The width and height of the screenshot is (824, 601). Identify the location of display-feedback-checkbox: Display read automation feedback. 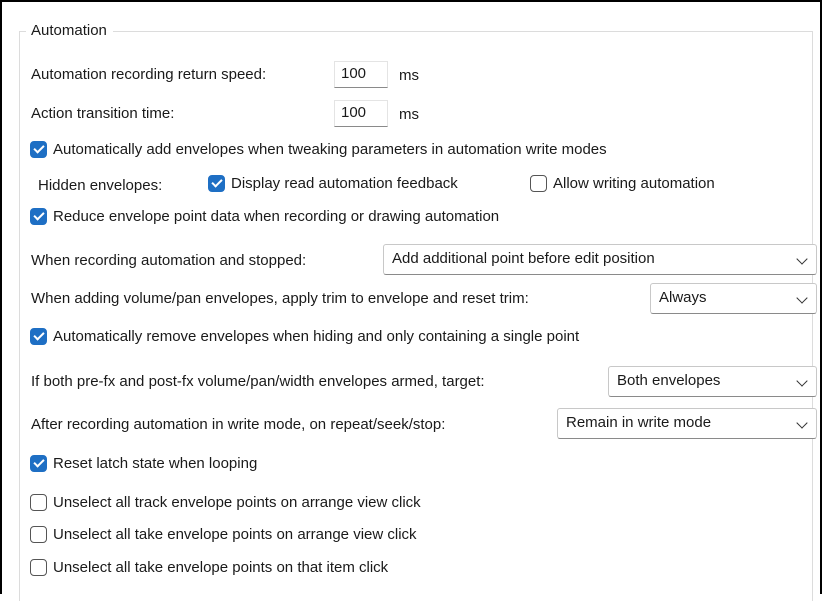
(333, 183).